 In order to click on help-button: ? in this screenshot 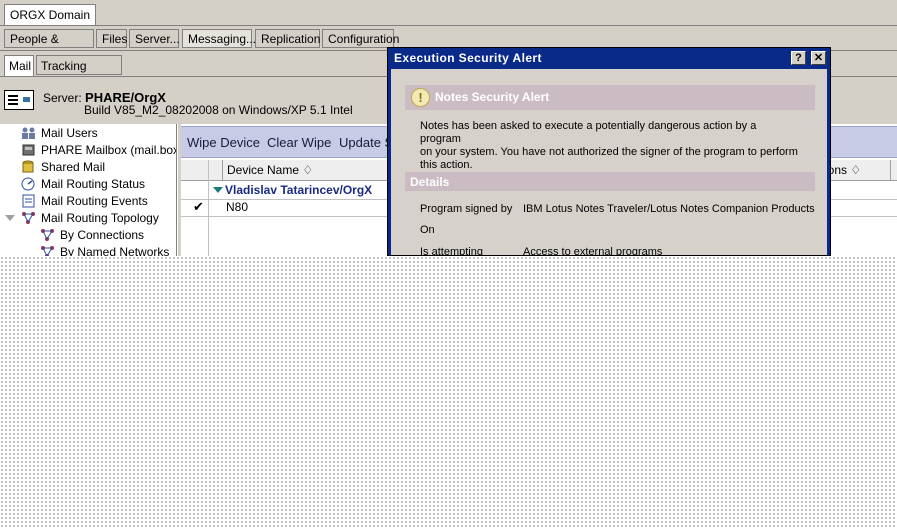, I will do `click(798, 58)`.